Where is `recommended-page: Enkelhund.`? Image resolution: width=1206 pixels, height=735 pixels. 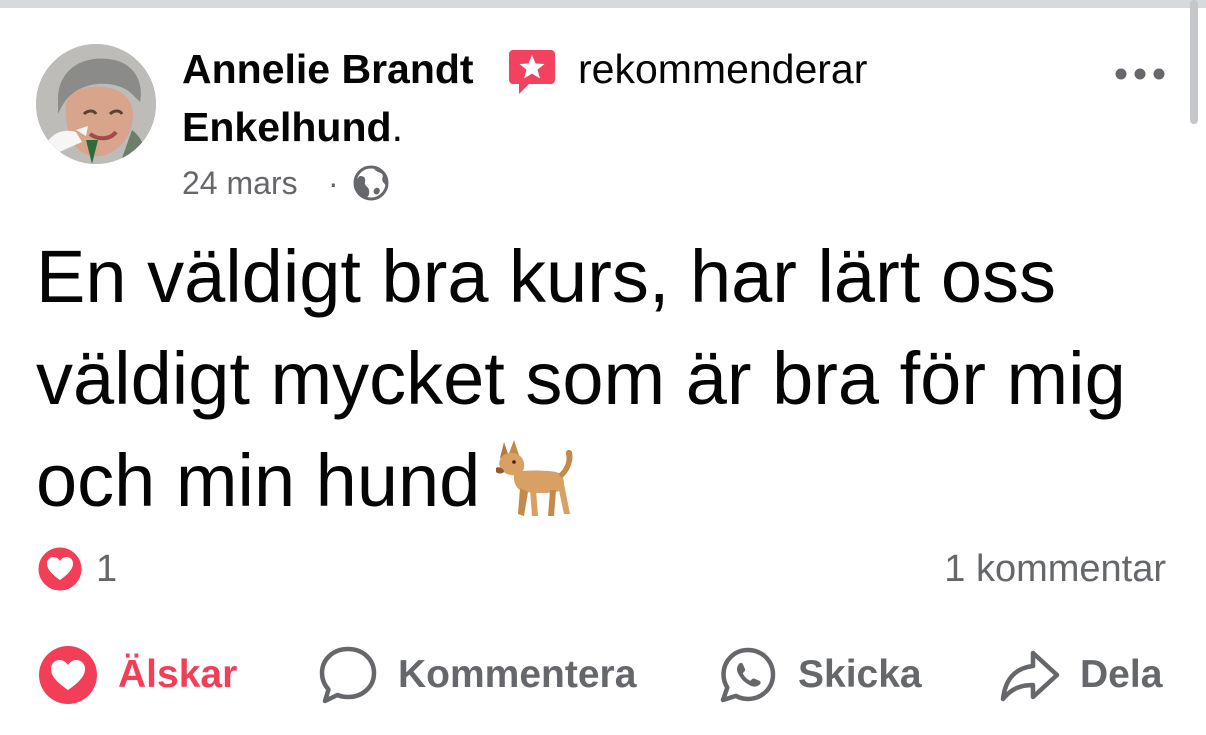
recommended-page: Enkelhund. is located at coordinates (292, 127).